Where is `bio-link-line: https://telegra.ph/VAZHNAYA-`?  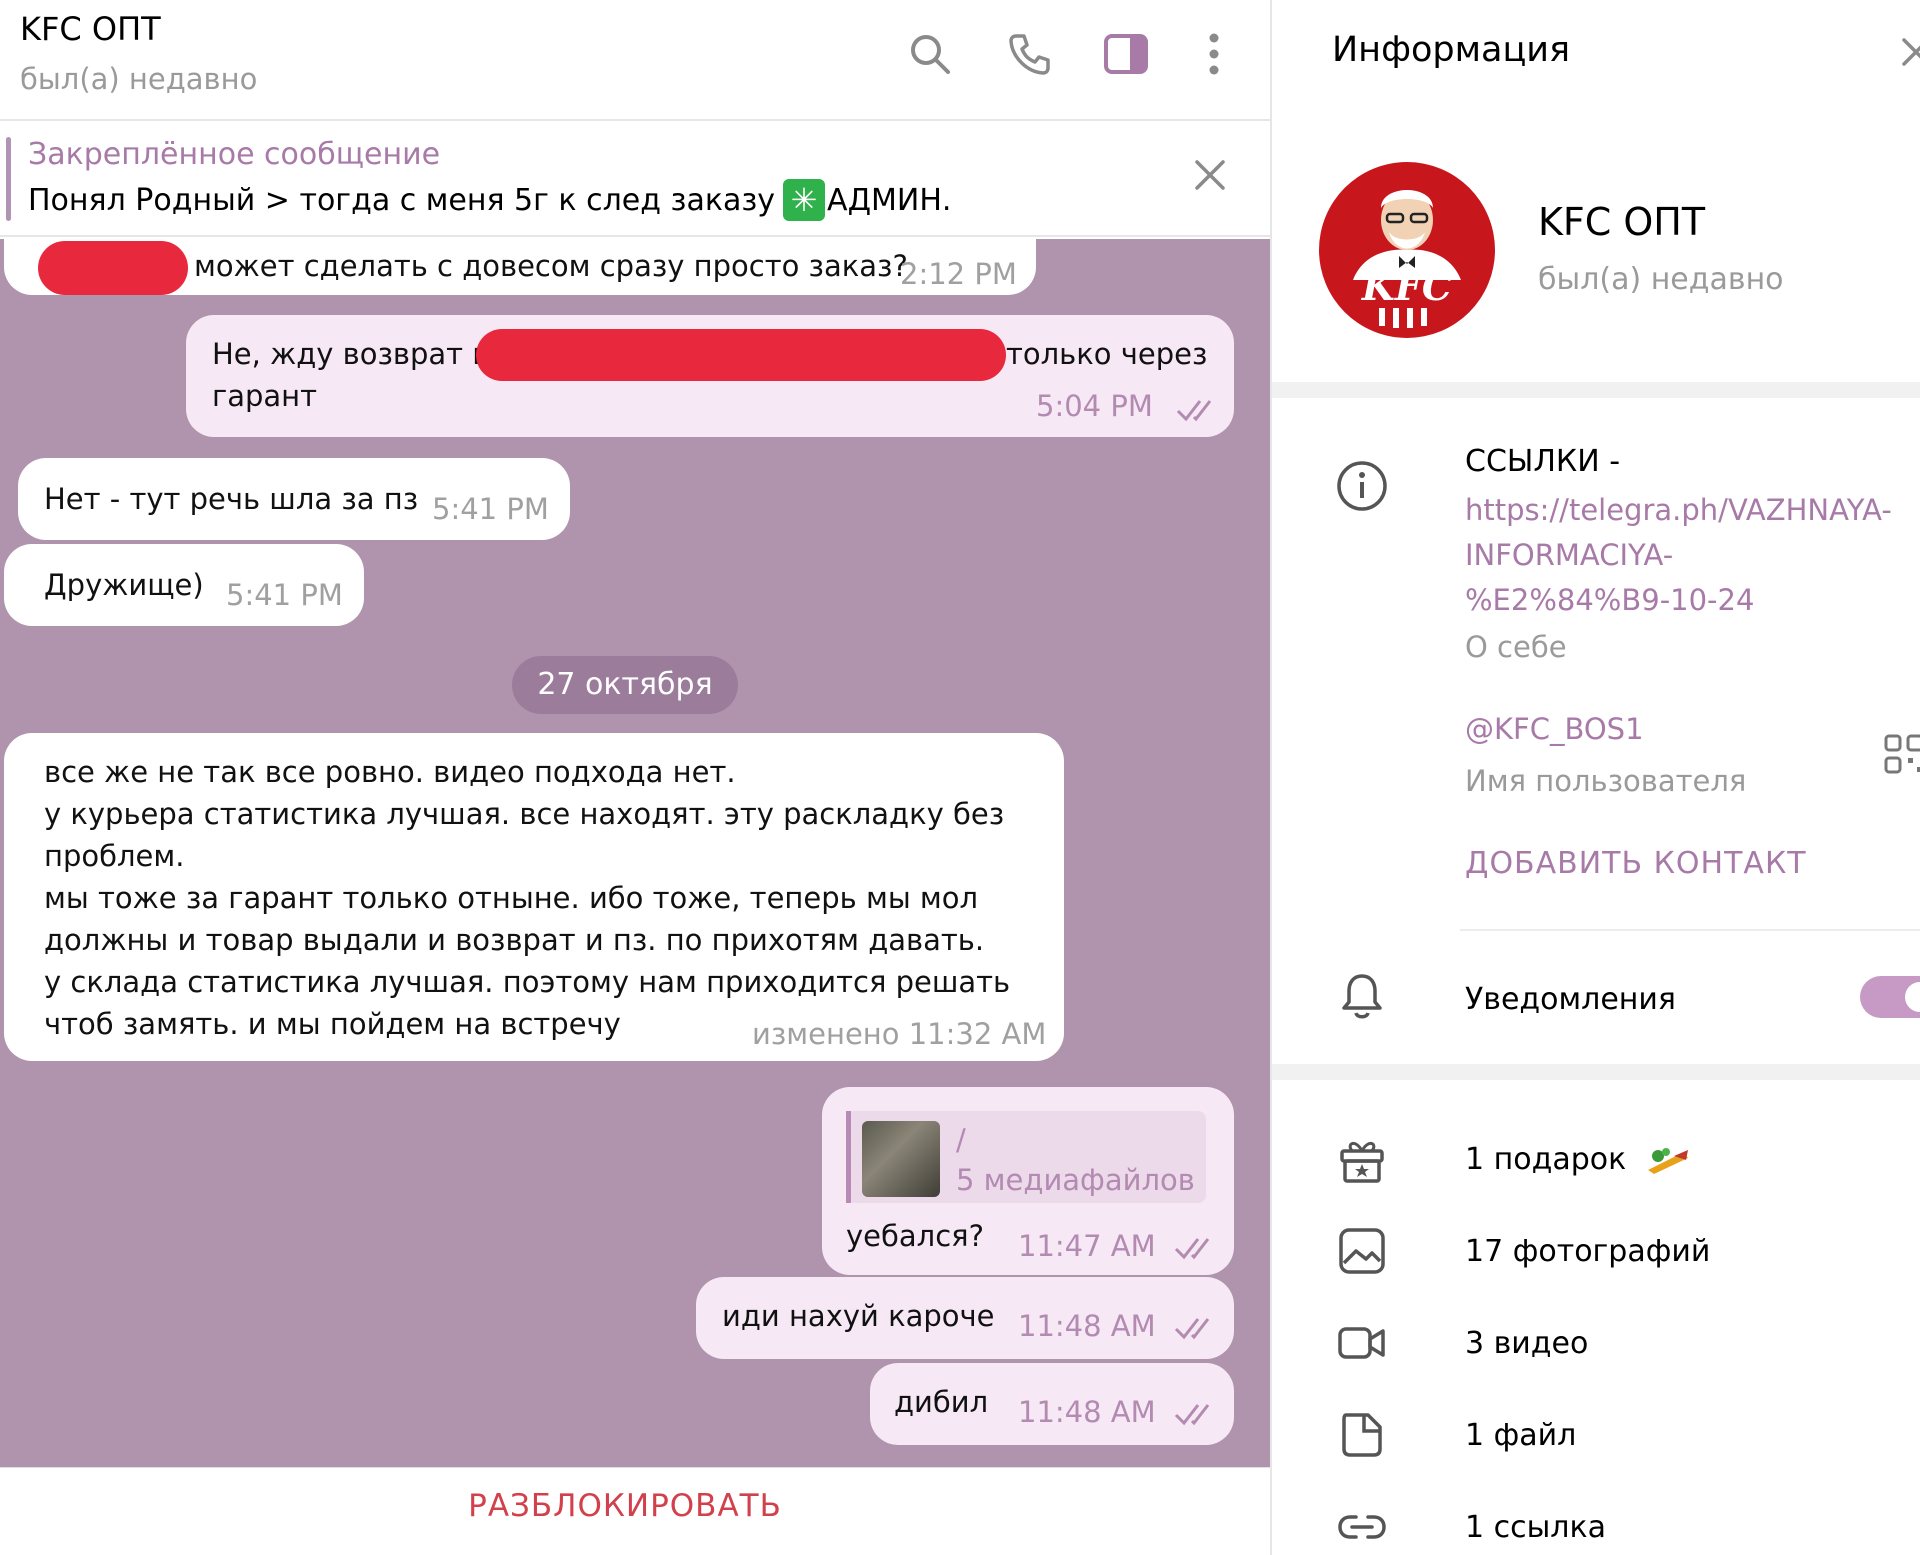 bio-link-line: https://telegra.ph/VAZHNAYA- is located at coordinates (1678, 510).